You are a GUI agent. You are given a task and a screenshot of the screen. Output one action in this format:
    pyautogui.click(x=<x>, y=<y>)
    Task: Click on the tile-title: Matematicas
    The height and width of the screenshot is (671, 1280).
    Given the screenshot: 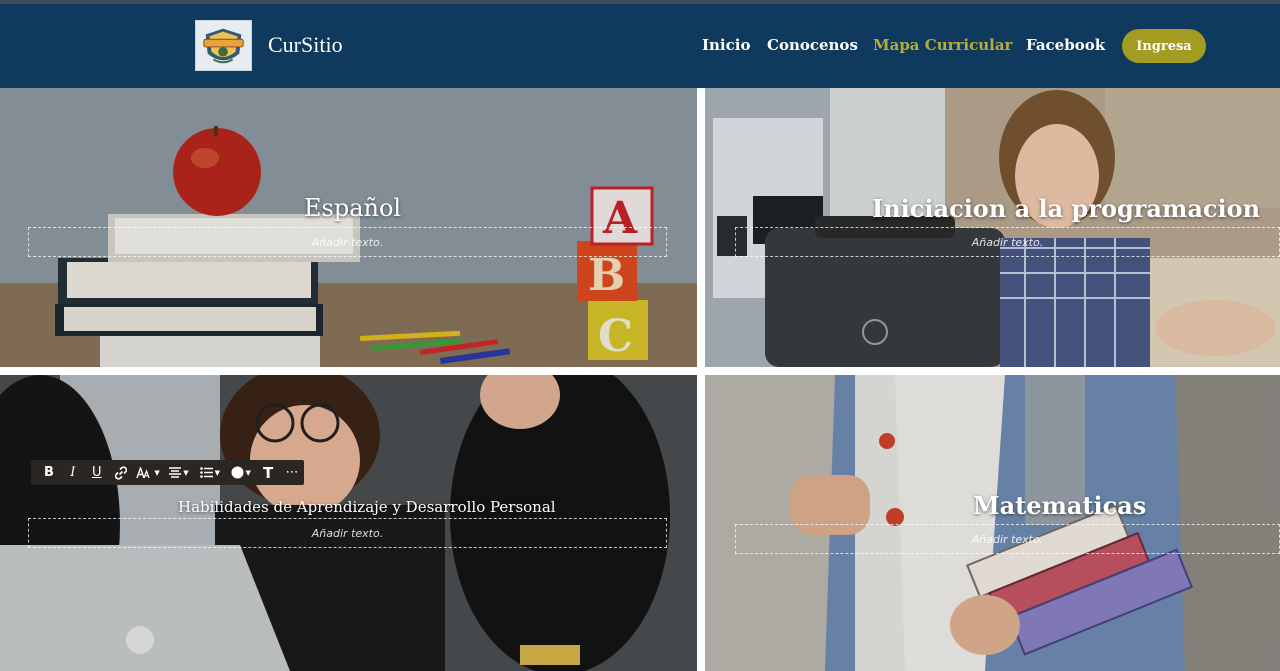 What is the action you would take?
    pyautogui.click(x=1060, y=505)
    